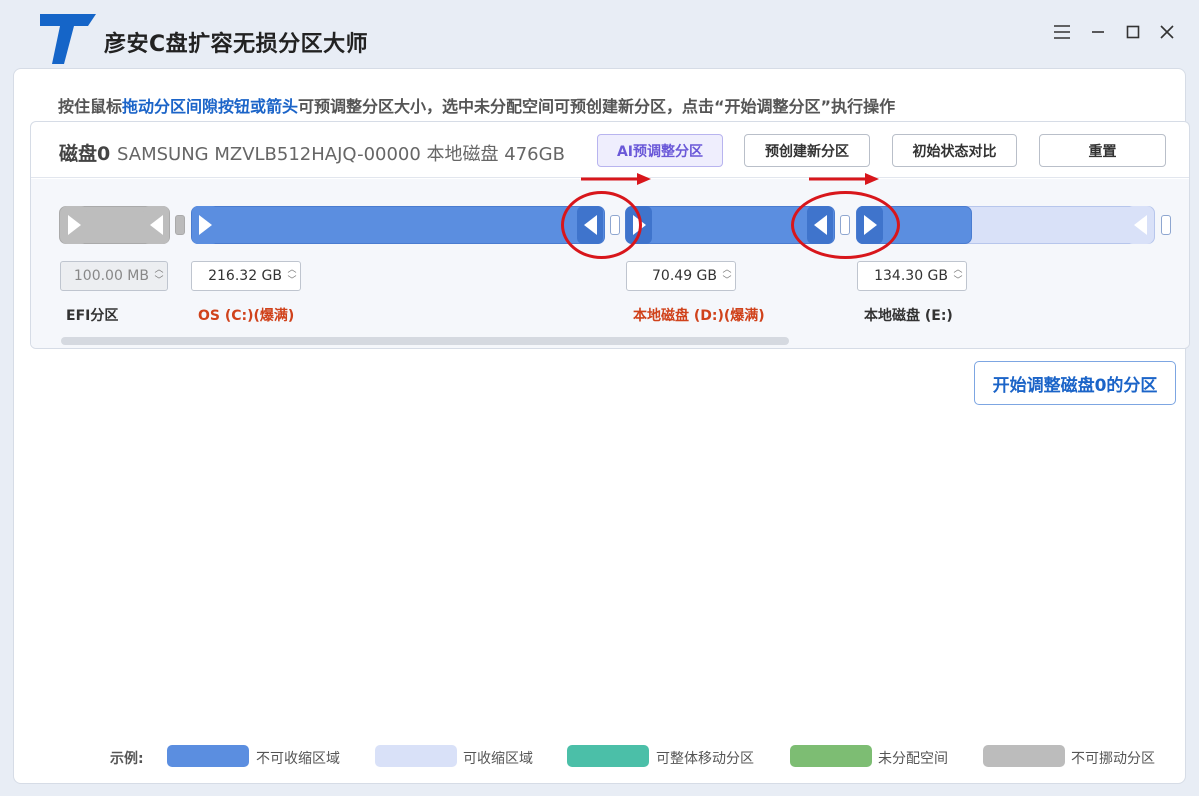 The height and width of the screenshot is (796, 1199). I want to click on efi-size-field: 100.00 MB ︿ ﹀, so click(114, 276).